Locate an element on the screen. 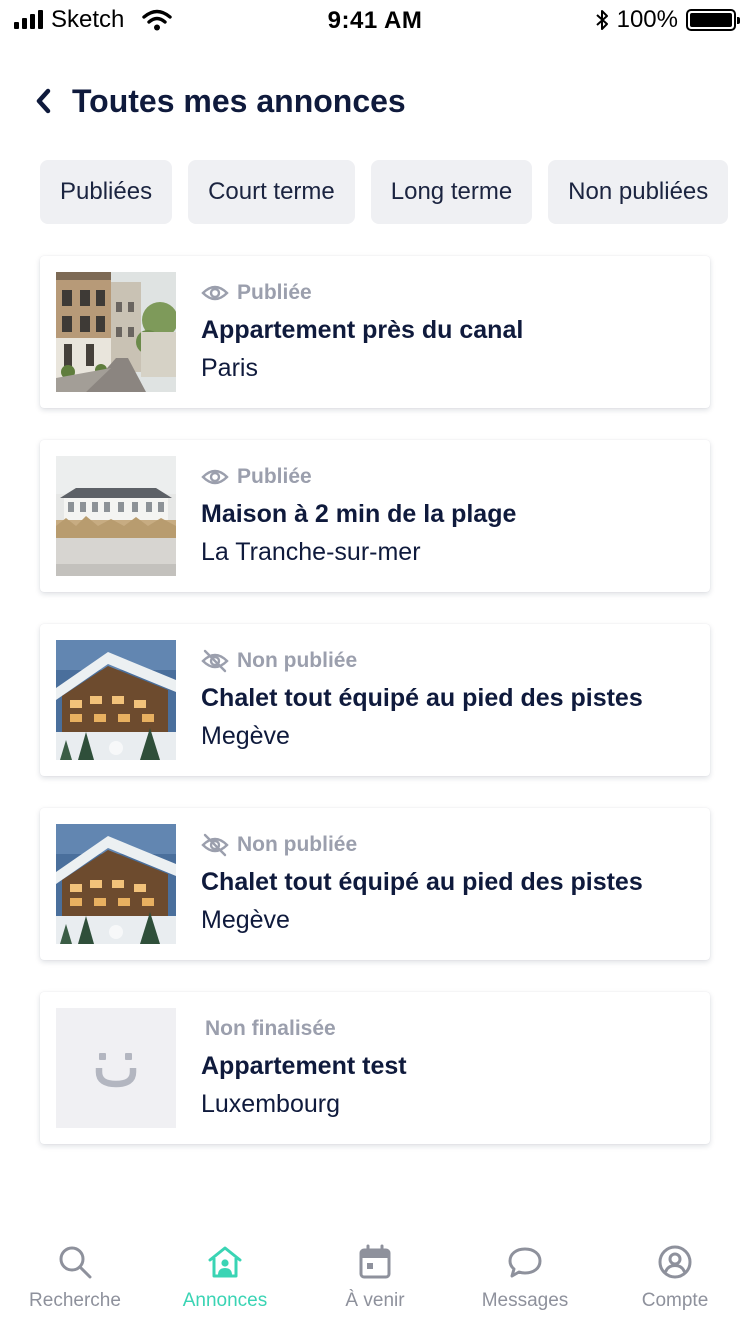  listing-title: Appartement près du canal is located at coordinates (362, 330).